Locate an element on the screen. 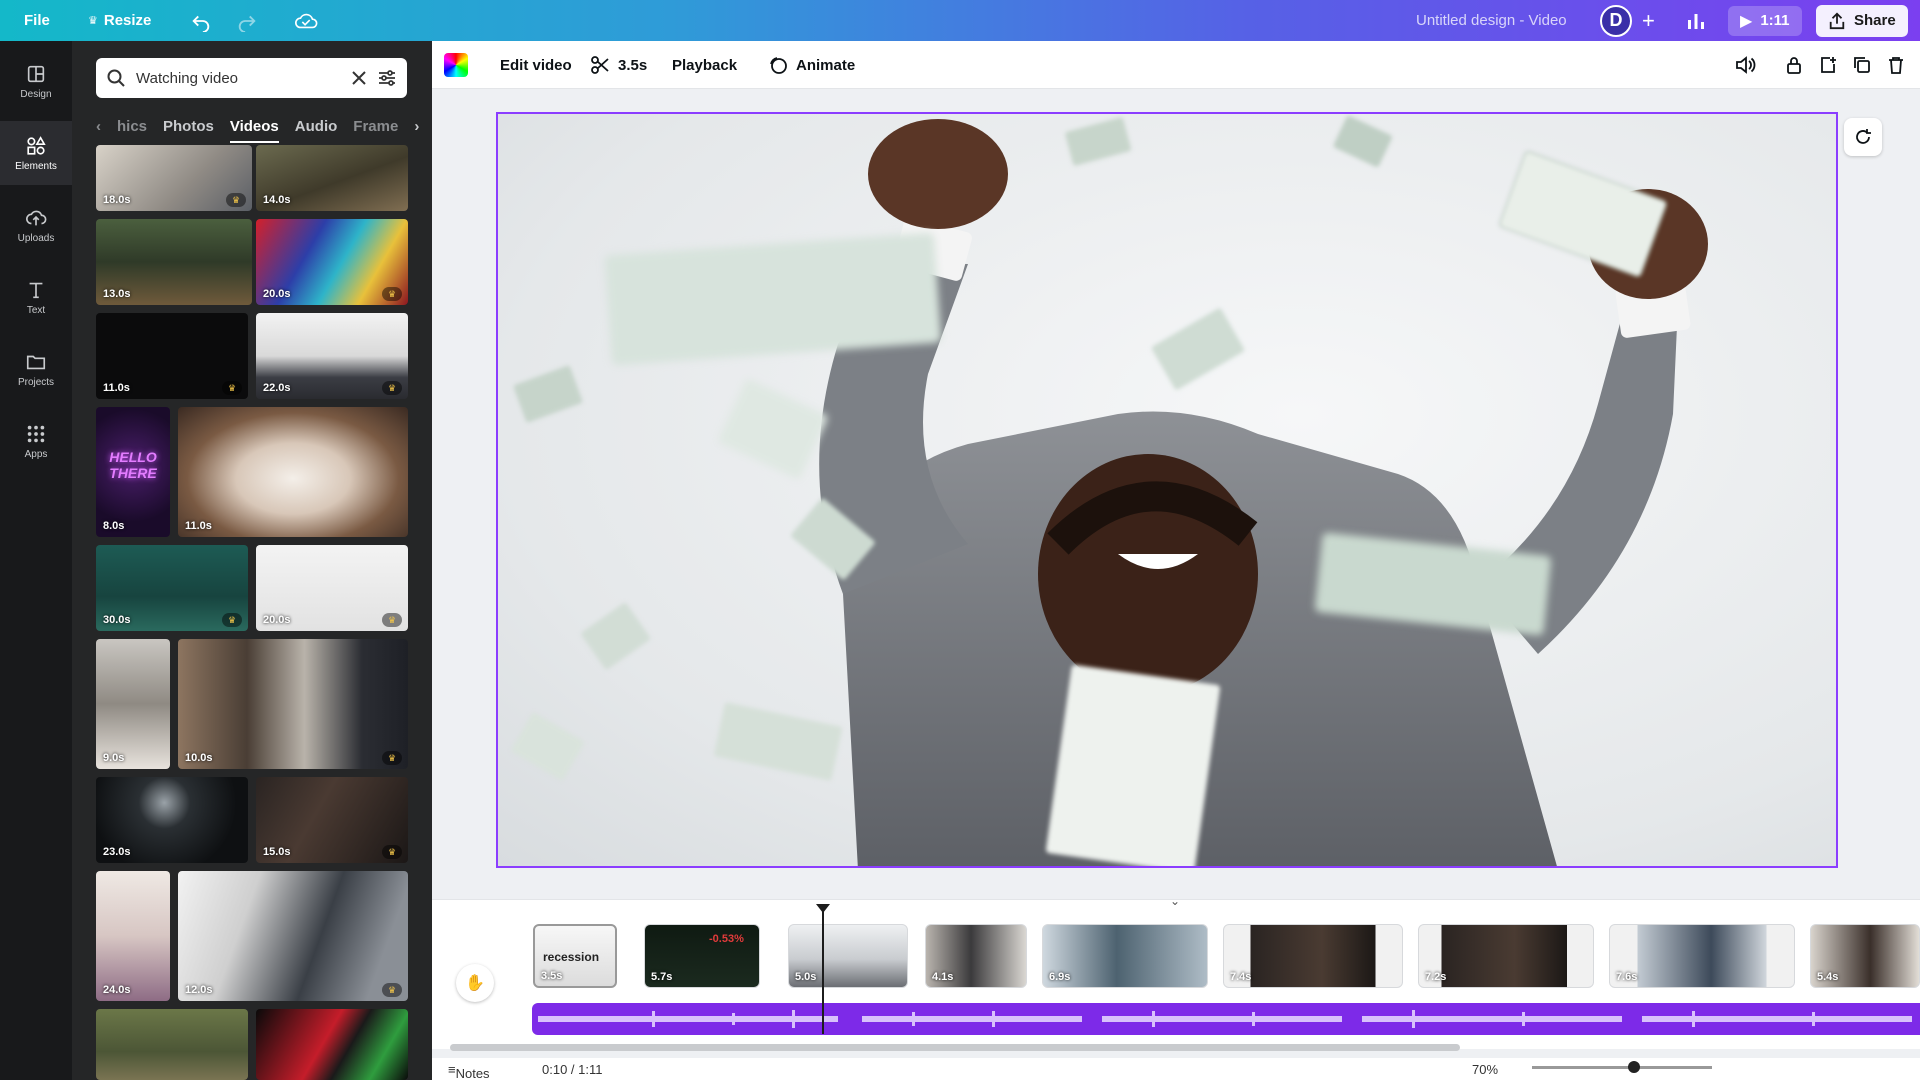 The width and height of the screenshot is (1920, 1080). filter-icon is located at coordinates (387, 78).